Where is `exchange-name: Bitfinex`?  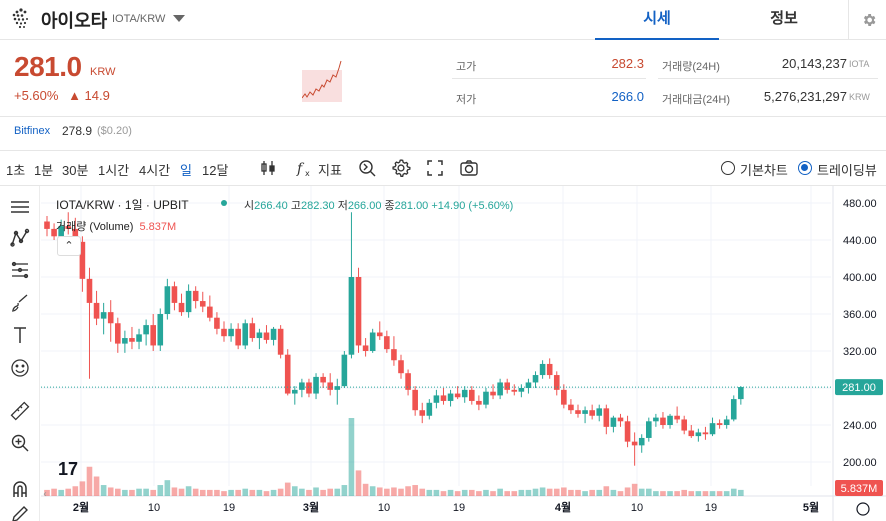
exchange-name: Bitfinex is located at coordinates (32, 131).